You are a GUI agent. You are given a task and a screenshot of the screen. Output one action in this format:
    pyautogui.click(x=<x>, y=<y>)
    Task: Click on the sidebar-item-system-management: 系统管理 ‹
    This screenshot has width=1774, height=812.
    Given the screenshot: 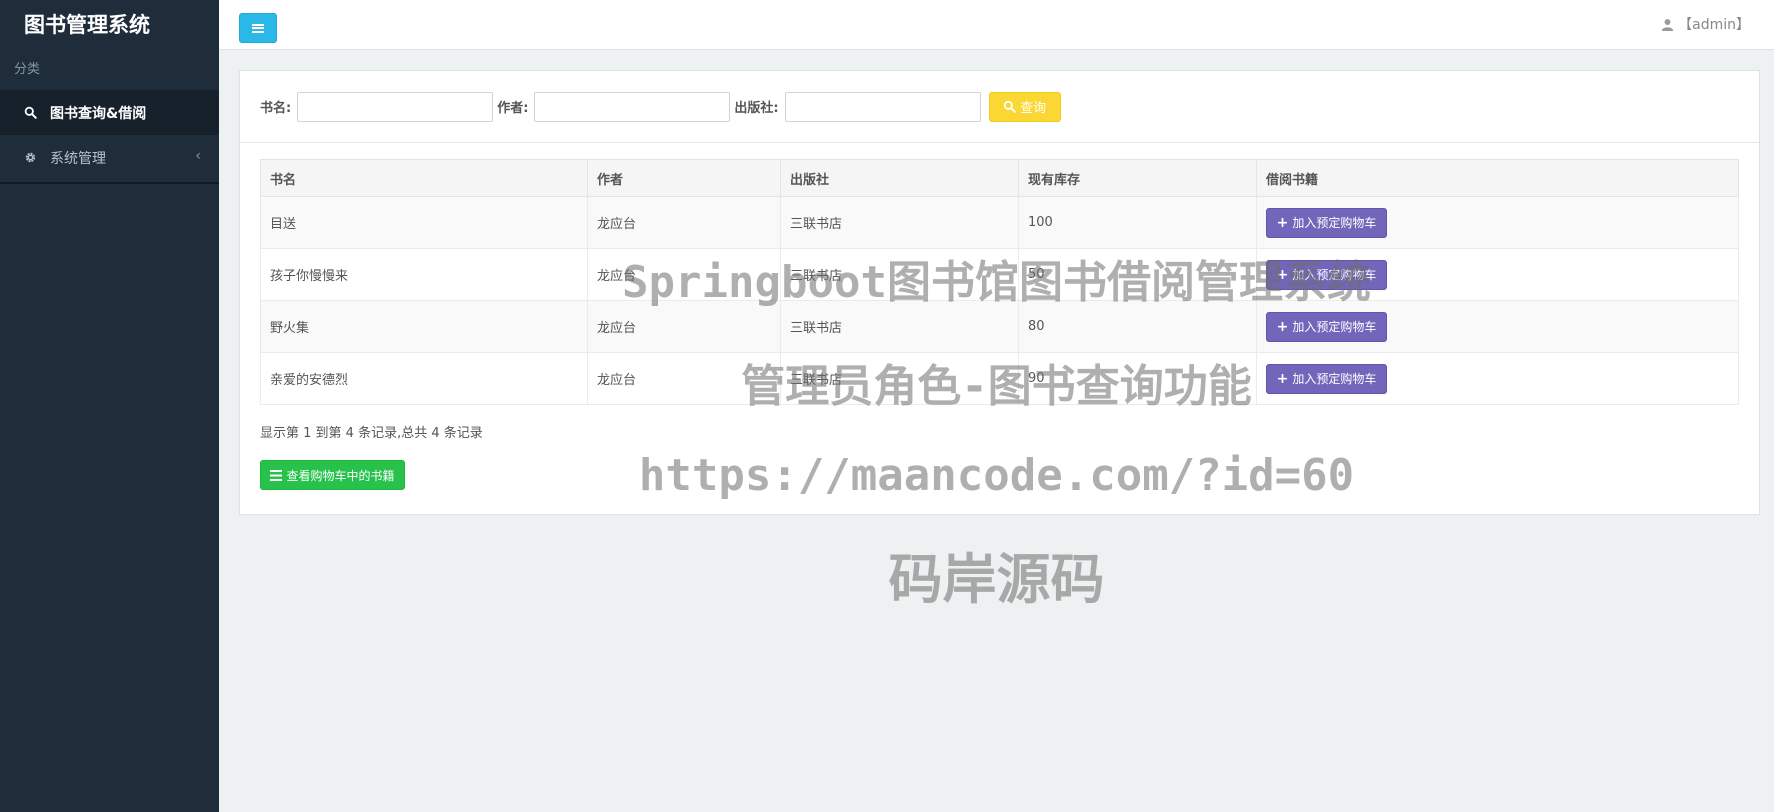 What is the action you would take?
    pyautogui.click(x=109, y=157)
    